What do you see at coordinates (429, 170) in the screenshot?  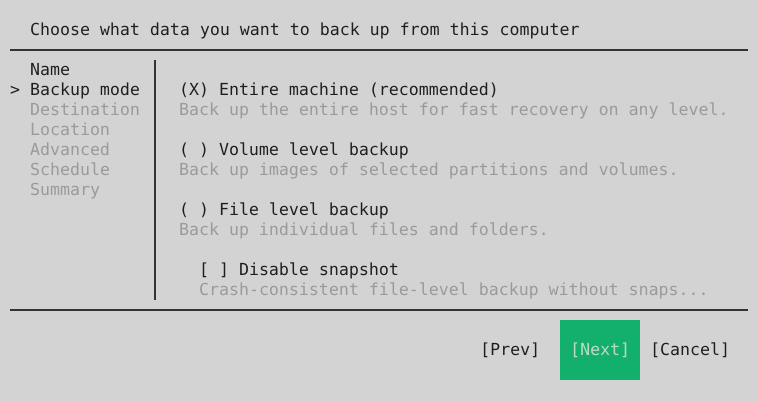 I see `option-description: Back up images of selected partitions and volumes.` at bounding box center [429, 170].